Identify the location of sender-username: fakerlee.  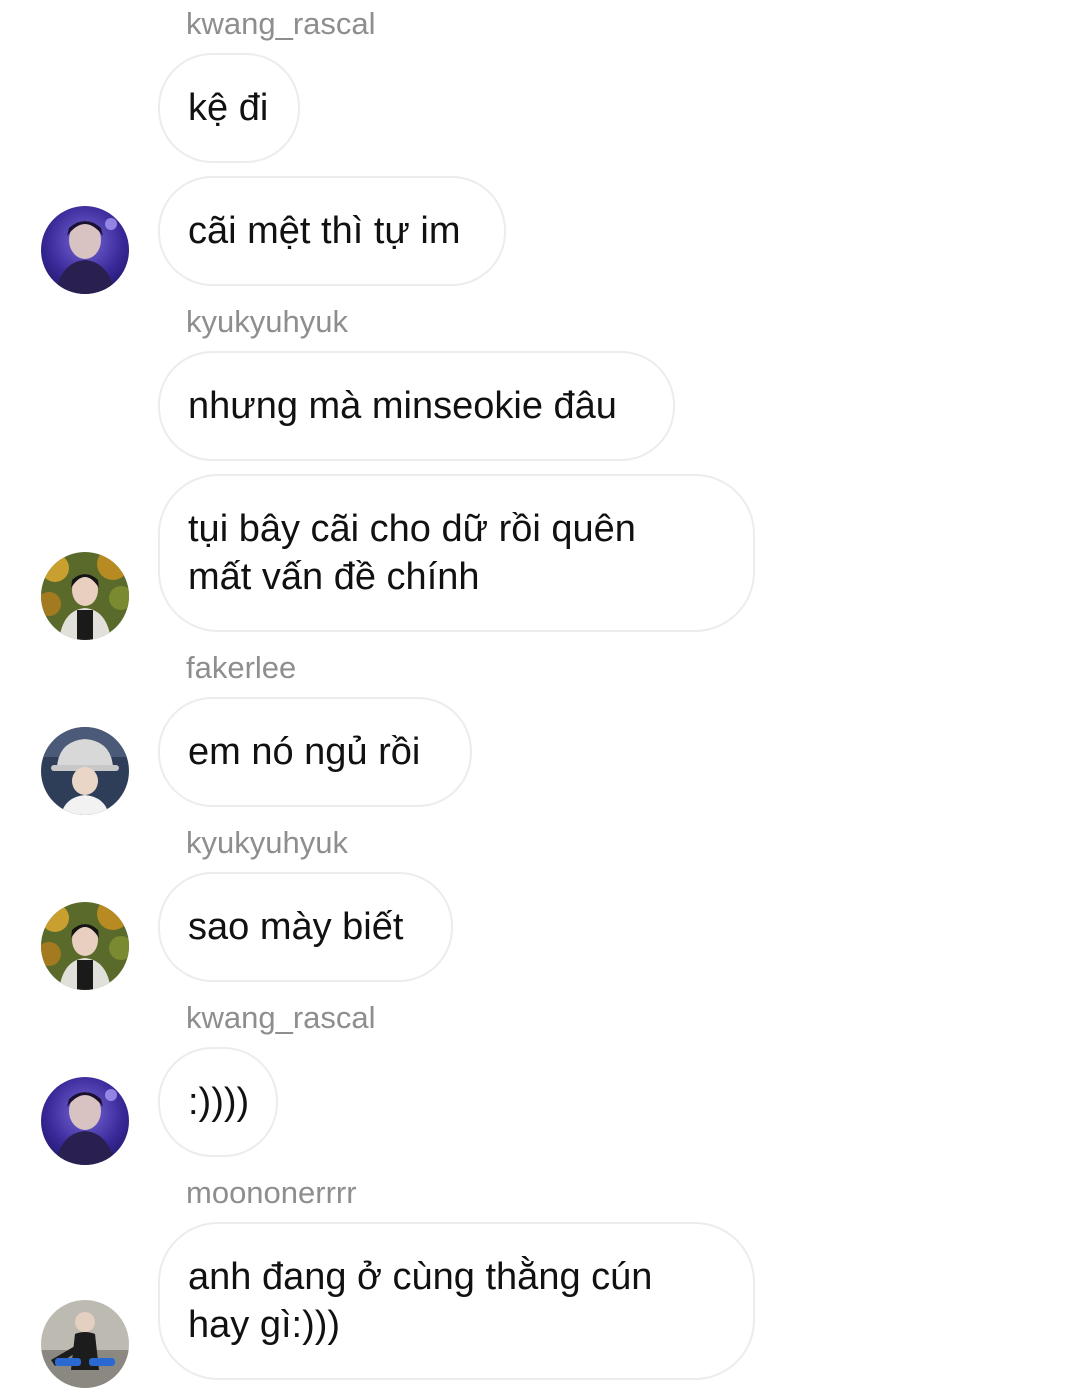
(241, 667).